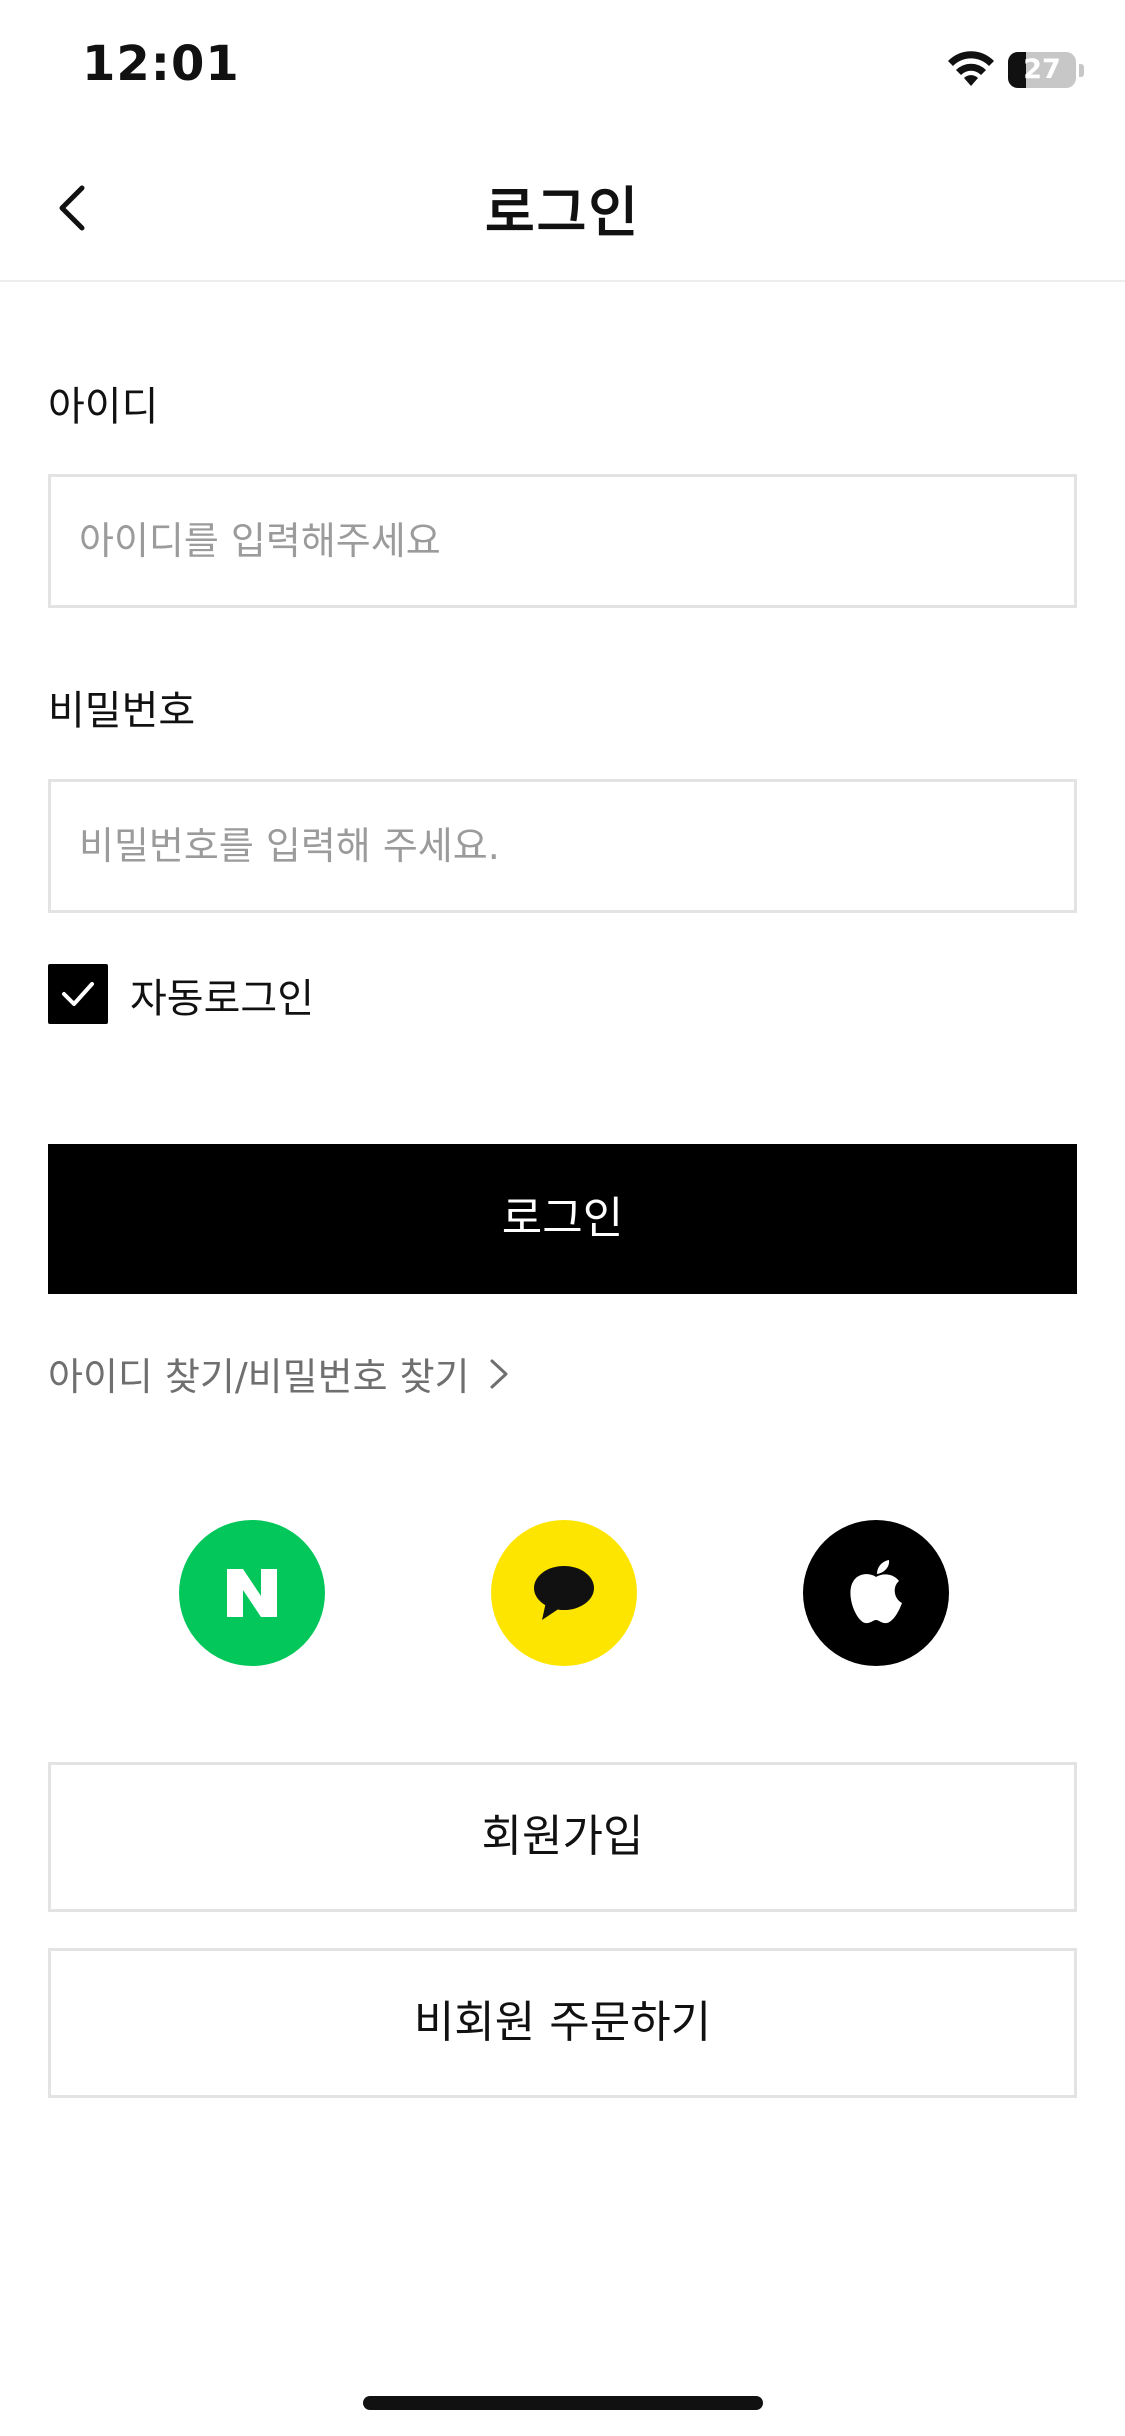  I want to click on wifi-icon, so click(971, 68).